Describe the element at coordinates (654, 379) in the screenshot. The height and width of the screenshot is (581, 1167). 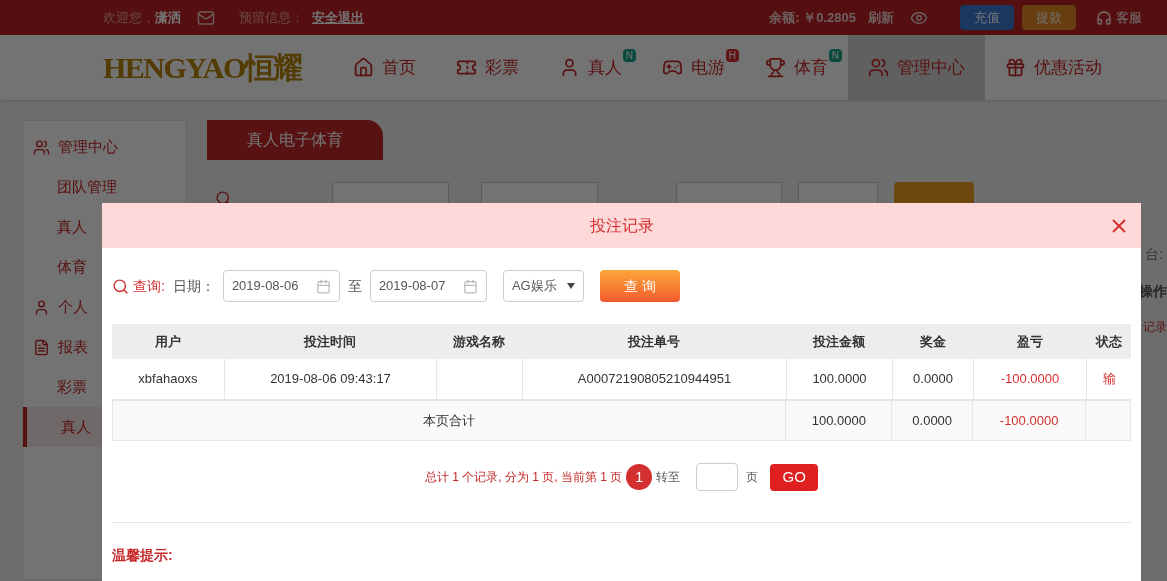
I see `table-cell: A00072190805210944951` at that location.